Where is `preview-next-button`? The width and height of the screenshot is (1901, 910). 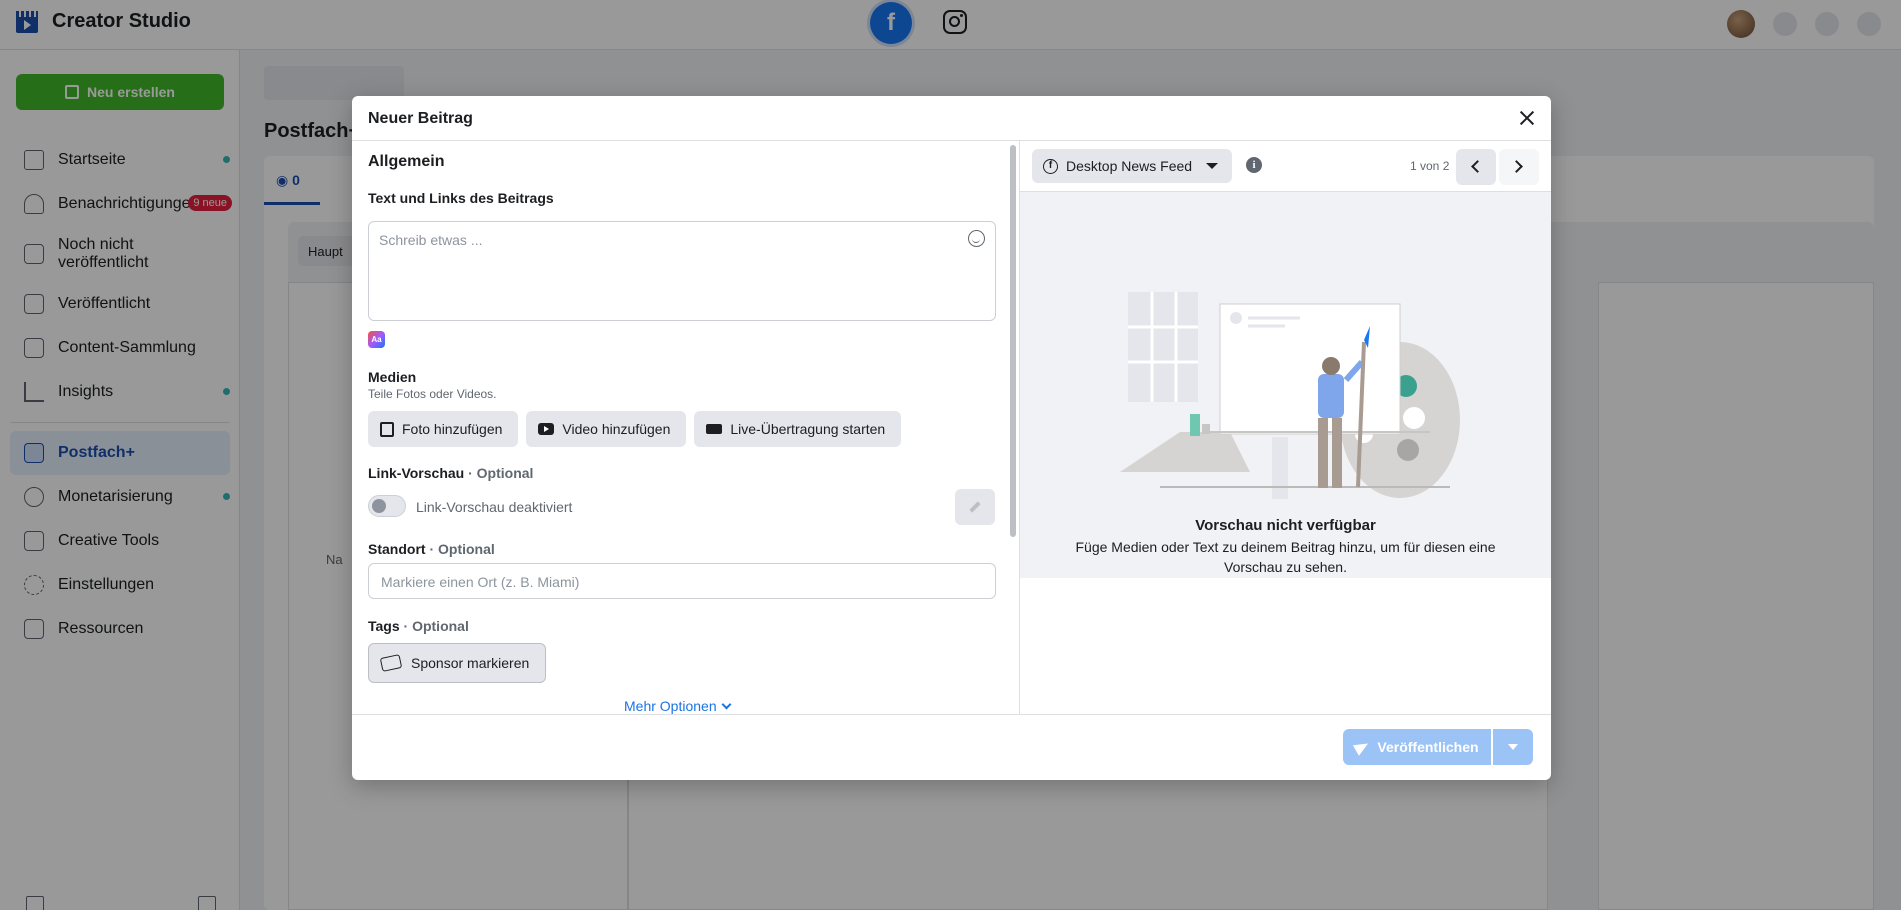
preview-next-button is located at coordinates (1519, 167).